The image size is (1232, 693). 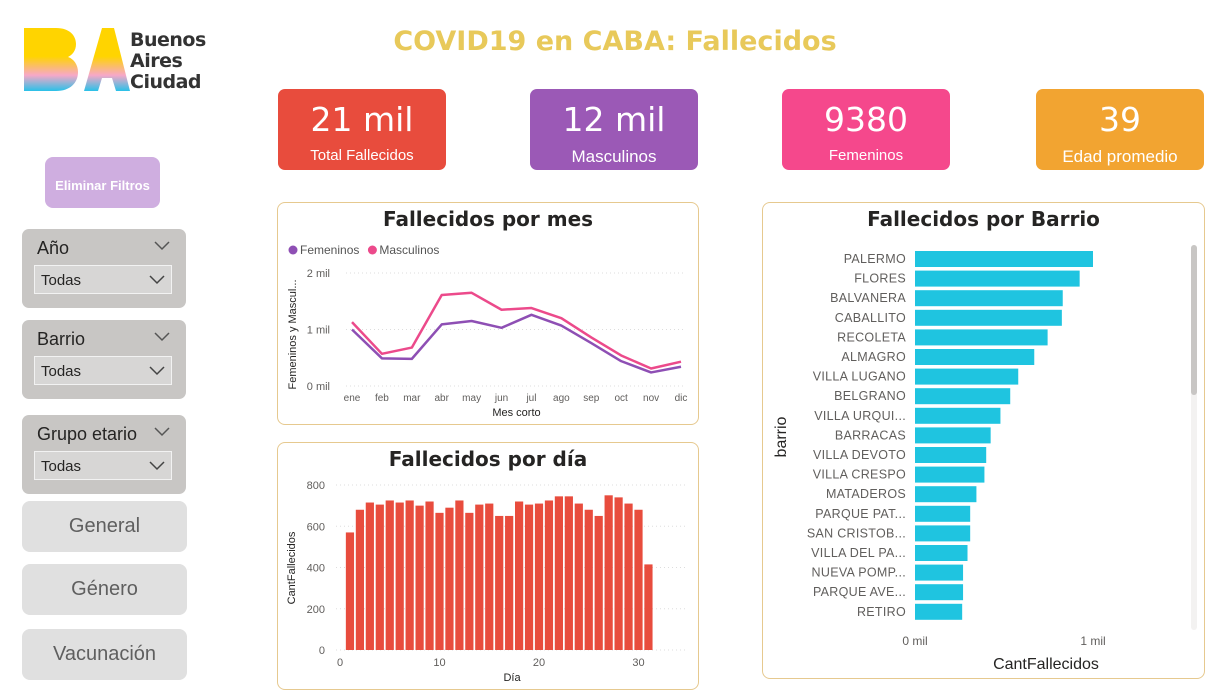 What do you see at coordinates (591, 398) in the screenshot?
I see `x-tick-label: sep` at bounding box center [591, 398].